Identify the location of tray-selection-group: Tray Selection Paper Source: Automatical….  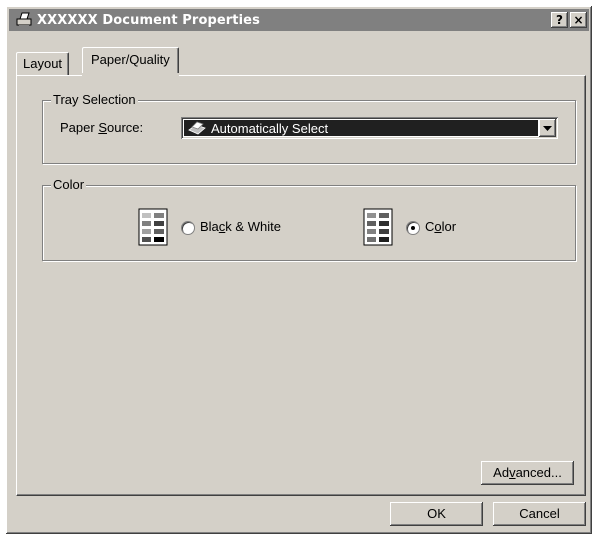
(309, 128).